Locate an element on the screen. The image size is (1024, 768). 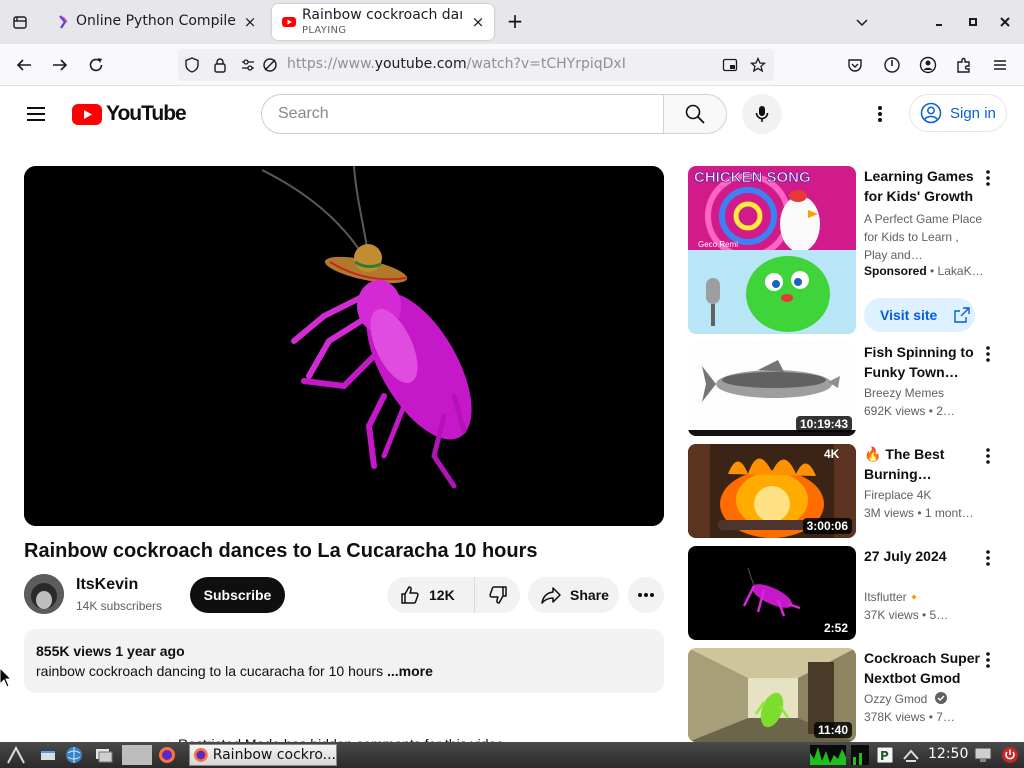
dislike-button is located at coordinates (497, 595).